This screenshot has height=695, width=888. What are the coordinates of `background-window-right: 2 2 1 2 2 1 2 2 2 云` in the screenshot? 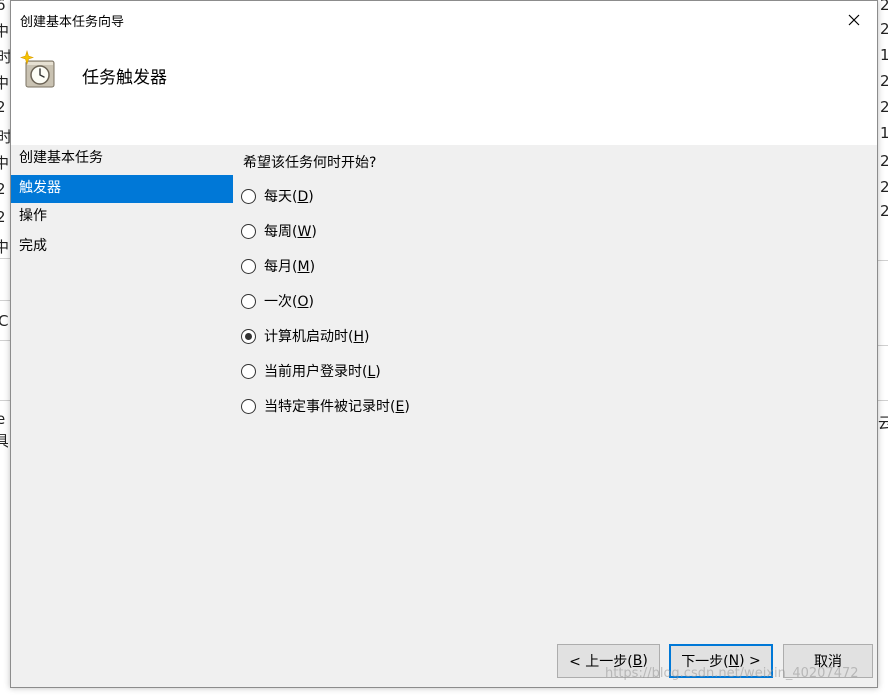 It's located at (883, 347).